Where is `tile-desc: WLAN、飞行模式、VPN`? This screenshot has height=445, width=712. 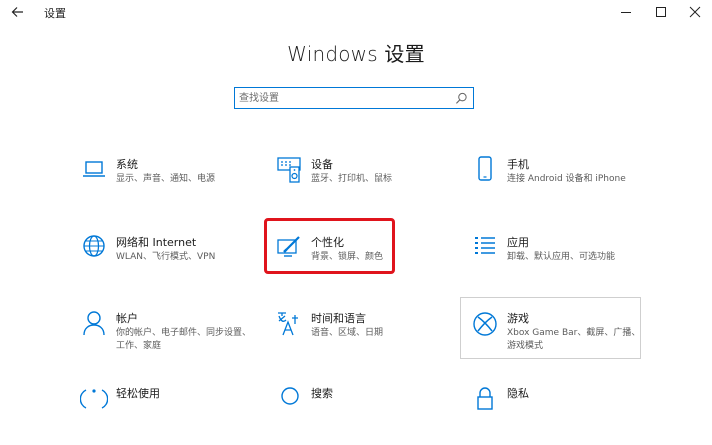
tile-desc: WLAN、飞行模式、VPN is located at coordinates (166, 257).